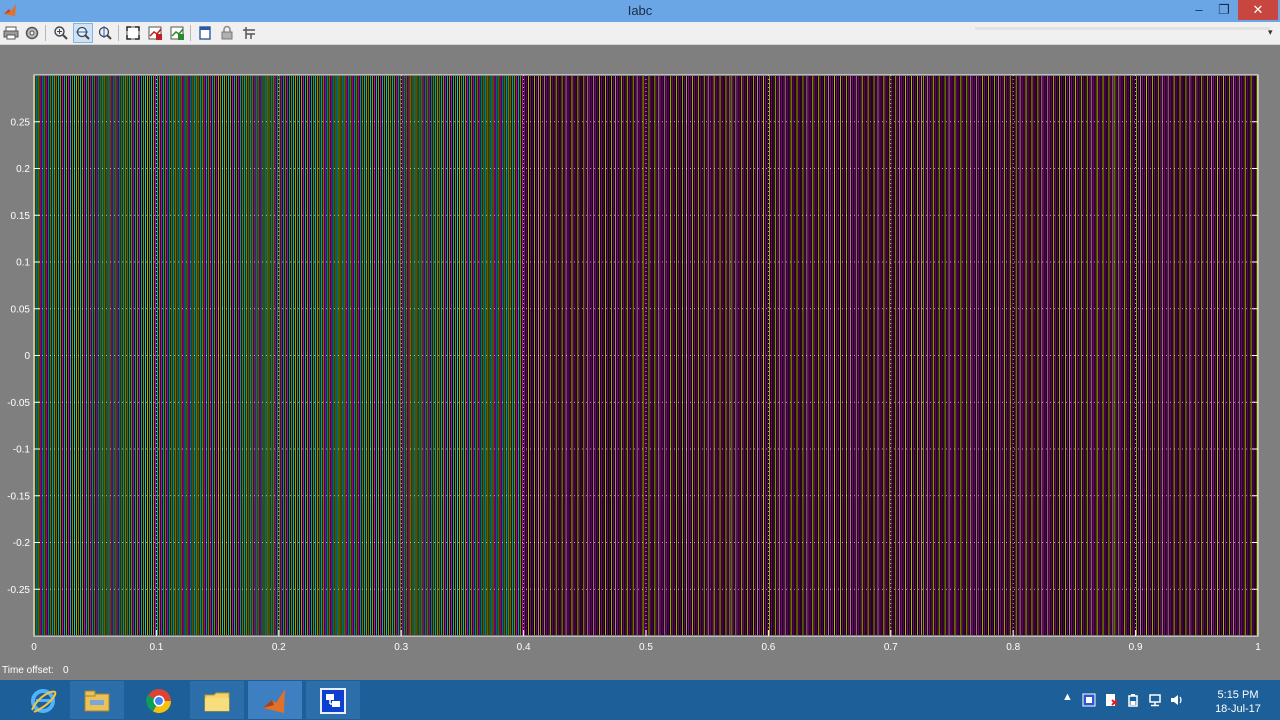 The width and height of the screenshot is (1280, 720). What do you see at coordinates (768, 647) in the screenshot?
I see `x-tick-label: 0.6` at bounding box center [768, 647].